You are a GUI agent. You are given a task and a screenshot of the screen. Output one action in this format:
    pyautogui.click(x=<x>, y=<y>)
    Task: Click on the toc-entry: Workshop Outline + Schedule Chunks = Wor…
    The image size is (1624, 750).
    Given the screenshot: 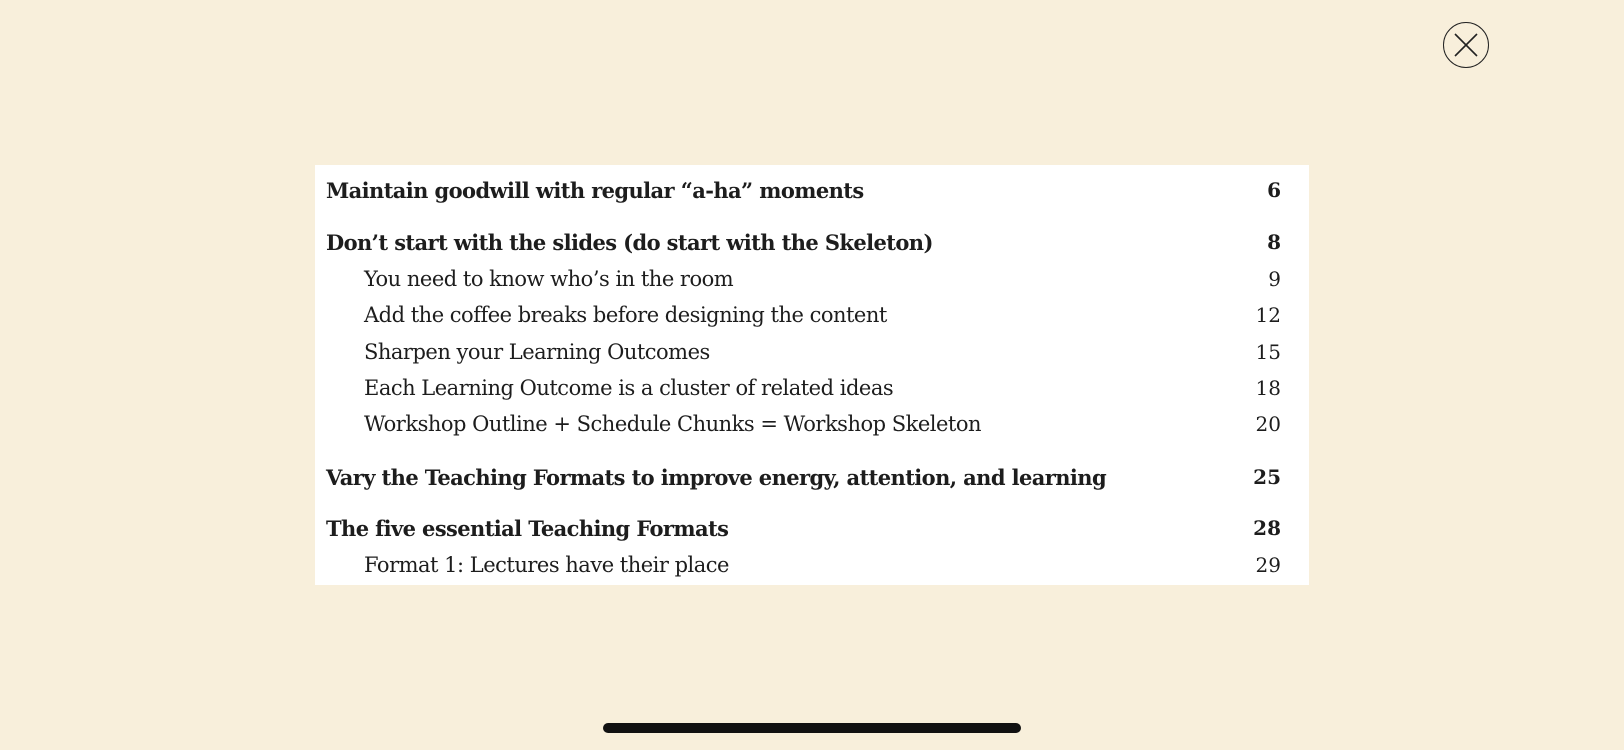 What is the action you would take?
    pyautogui.click(x=812, y=424)
    